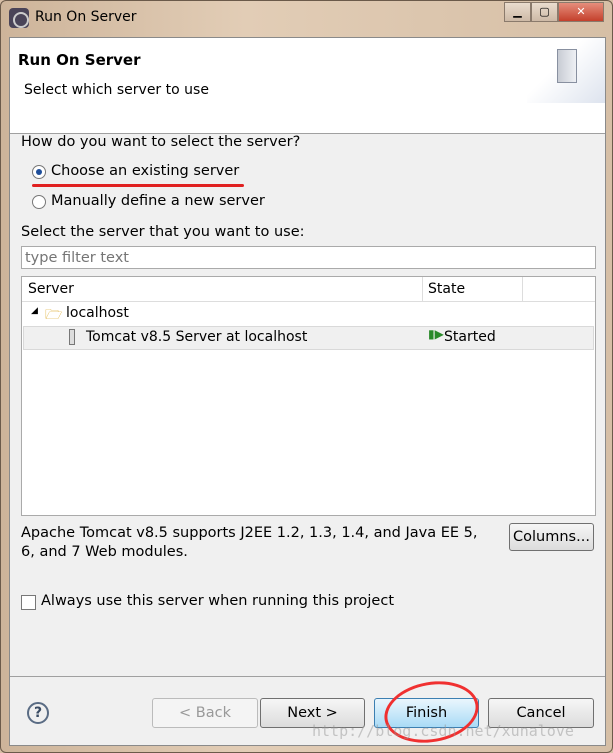  What do you see at coordinates (197, 337) in the screenshot?
I see `server-name: Tomcat v8.5 Server at localhost` at bounding box center [197, 337].